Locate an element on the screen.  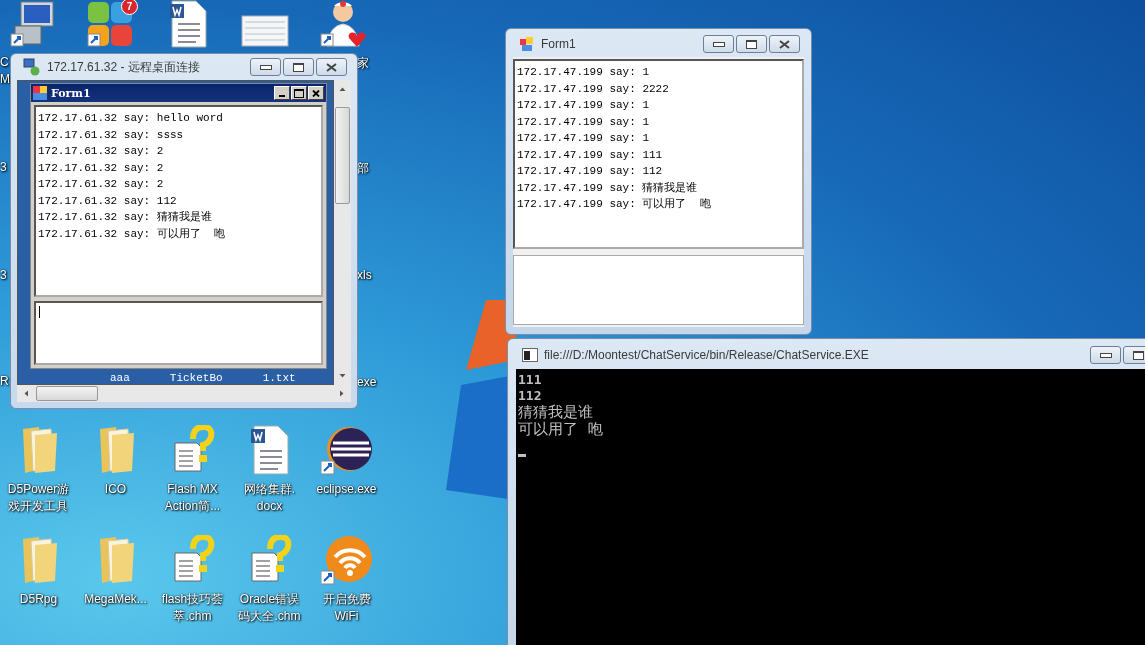
icon-label: 1.txt is located at coordinates (279, 378).